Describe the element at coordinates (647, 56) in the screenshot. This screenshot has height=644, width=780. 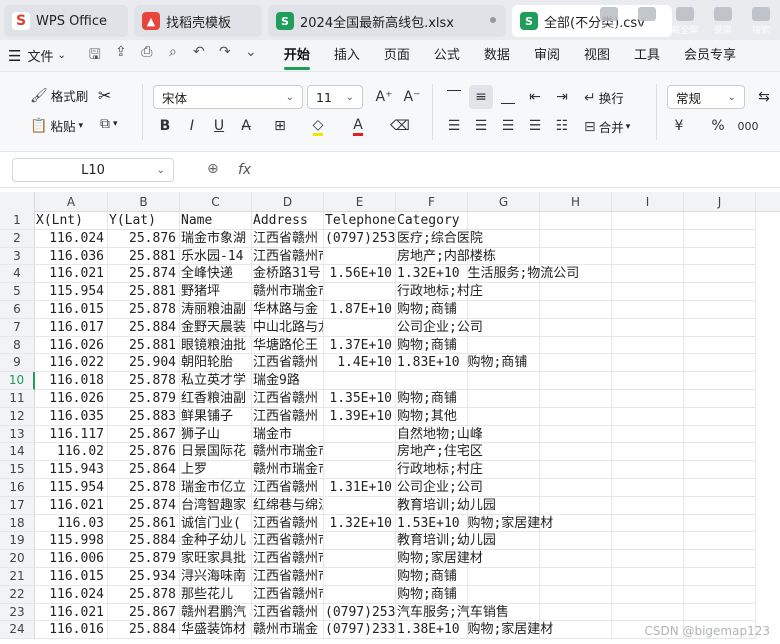
I see `tab-tools: 工具` at that location.